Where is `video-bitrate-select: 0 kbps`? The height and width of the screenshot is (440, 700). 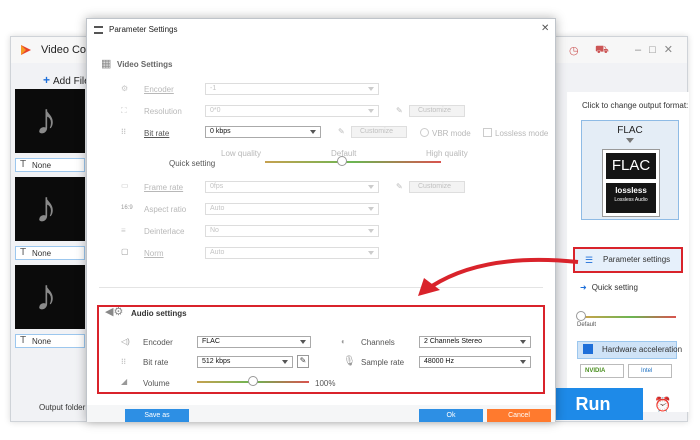
video-bitrate-select: 0 kbps is located at coordinates (263, 132).